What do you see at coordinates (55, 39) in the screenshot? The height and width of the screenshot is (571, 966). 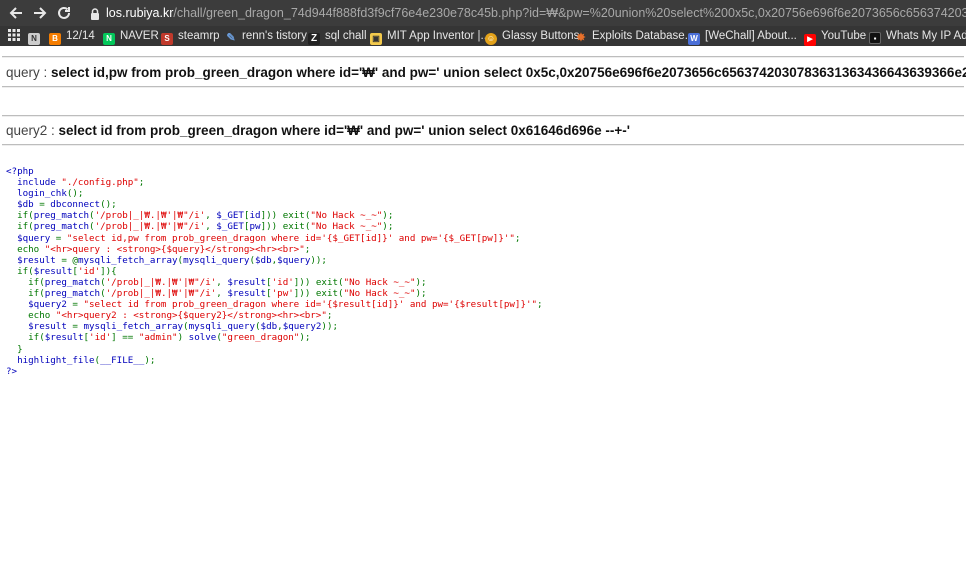 I see `blogger-icon: B` at bounding box center [55, 39].